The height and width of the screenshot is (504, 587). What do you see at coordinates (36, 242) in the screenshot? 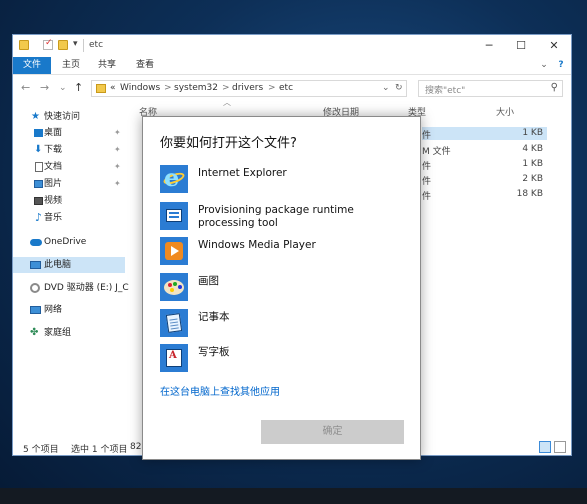
I see `cloud-icon` at bounding box center [36, 242].